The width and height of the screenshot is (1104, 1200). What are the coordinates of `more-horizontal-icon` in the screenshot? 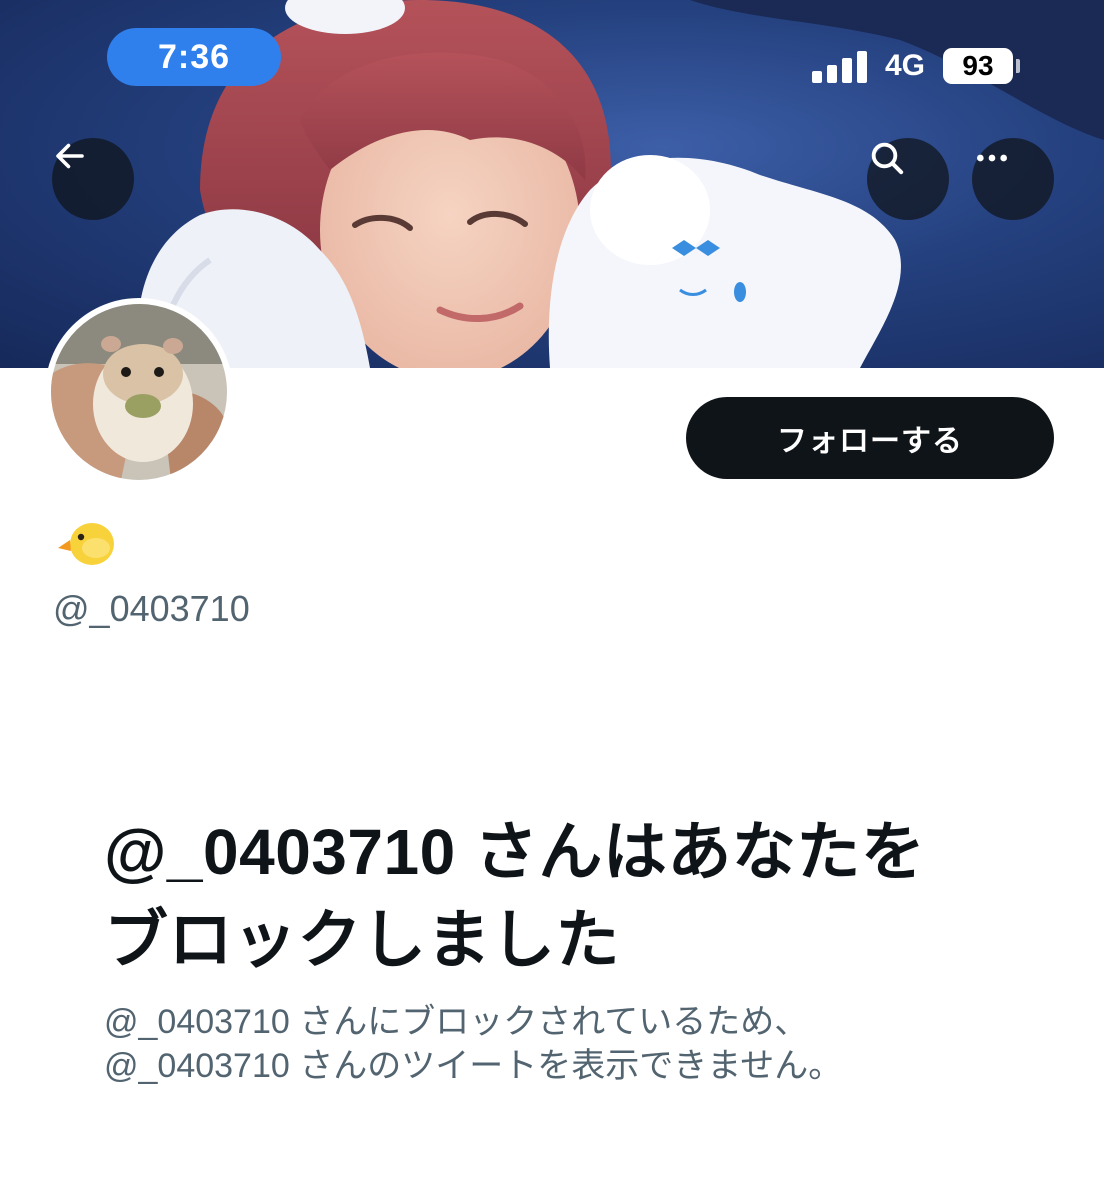 It's located at (992, 158).